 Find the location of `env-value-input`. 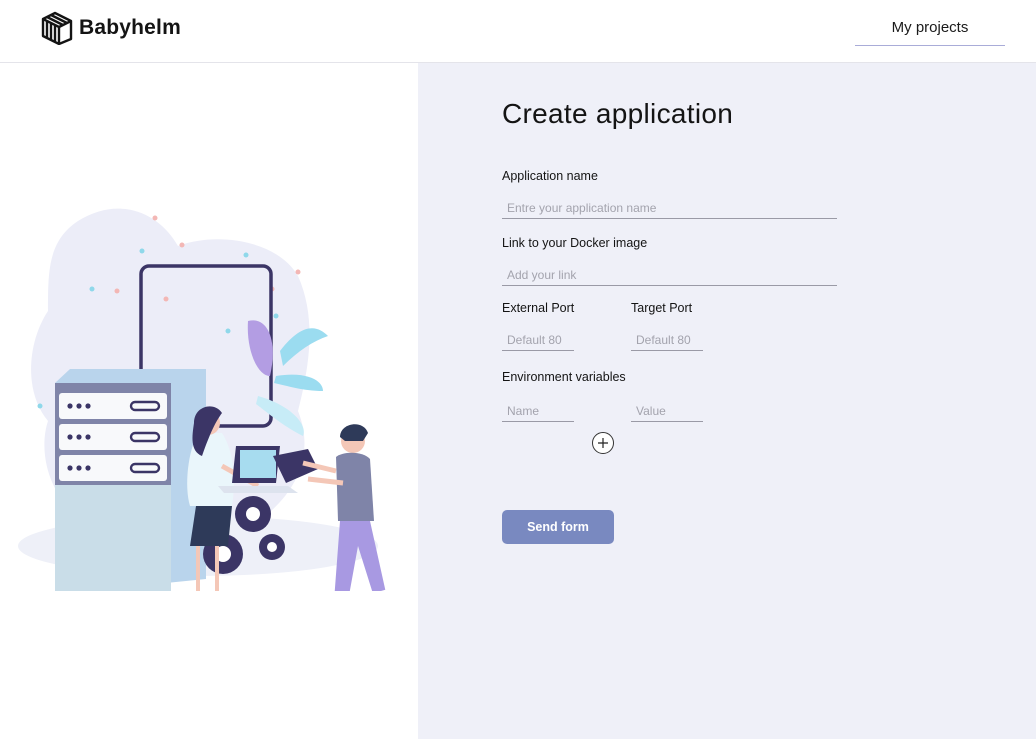

env-value-input is located at coordinates (667, 411).